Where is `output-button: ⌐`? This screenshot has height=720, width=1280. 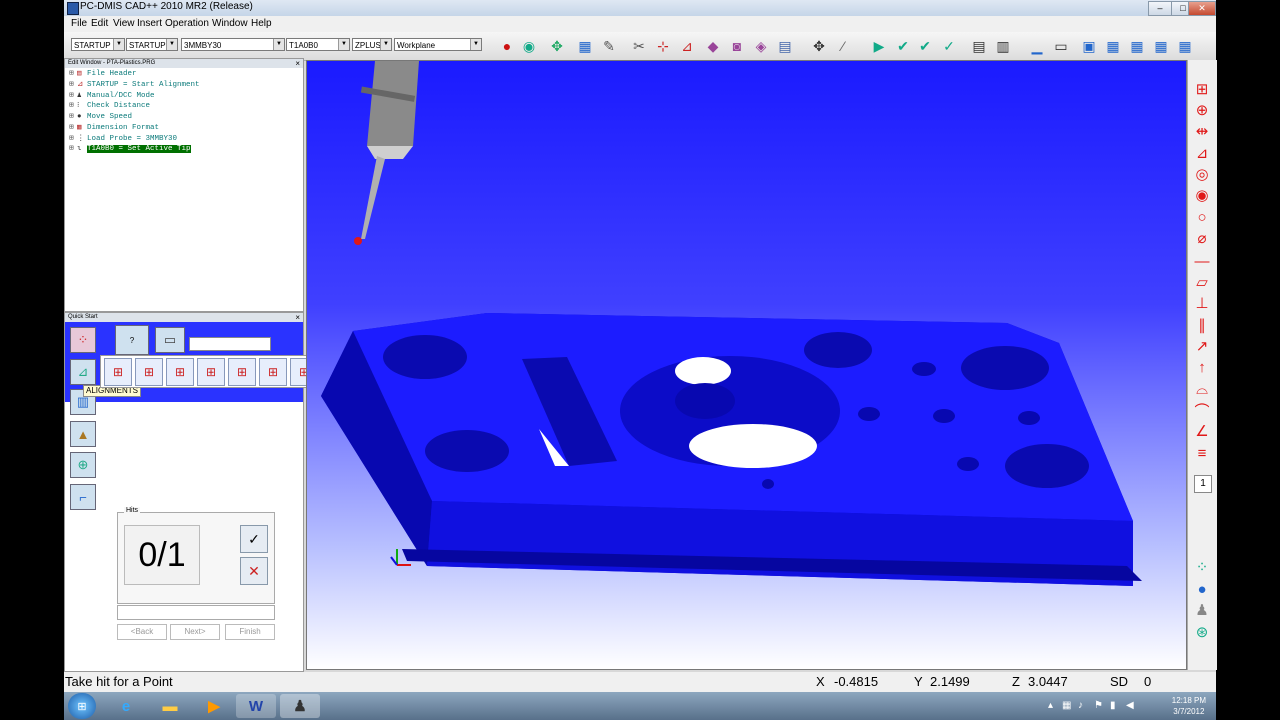
output-button: ⌐ is located at coordinates (83, 497).